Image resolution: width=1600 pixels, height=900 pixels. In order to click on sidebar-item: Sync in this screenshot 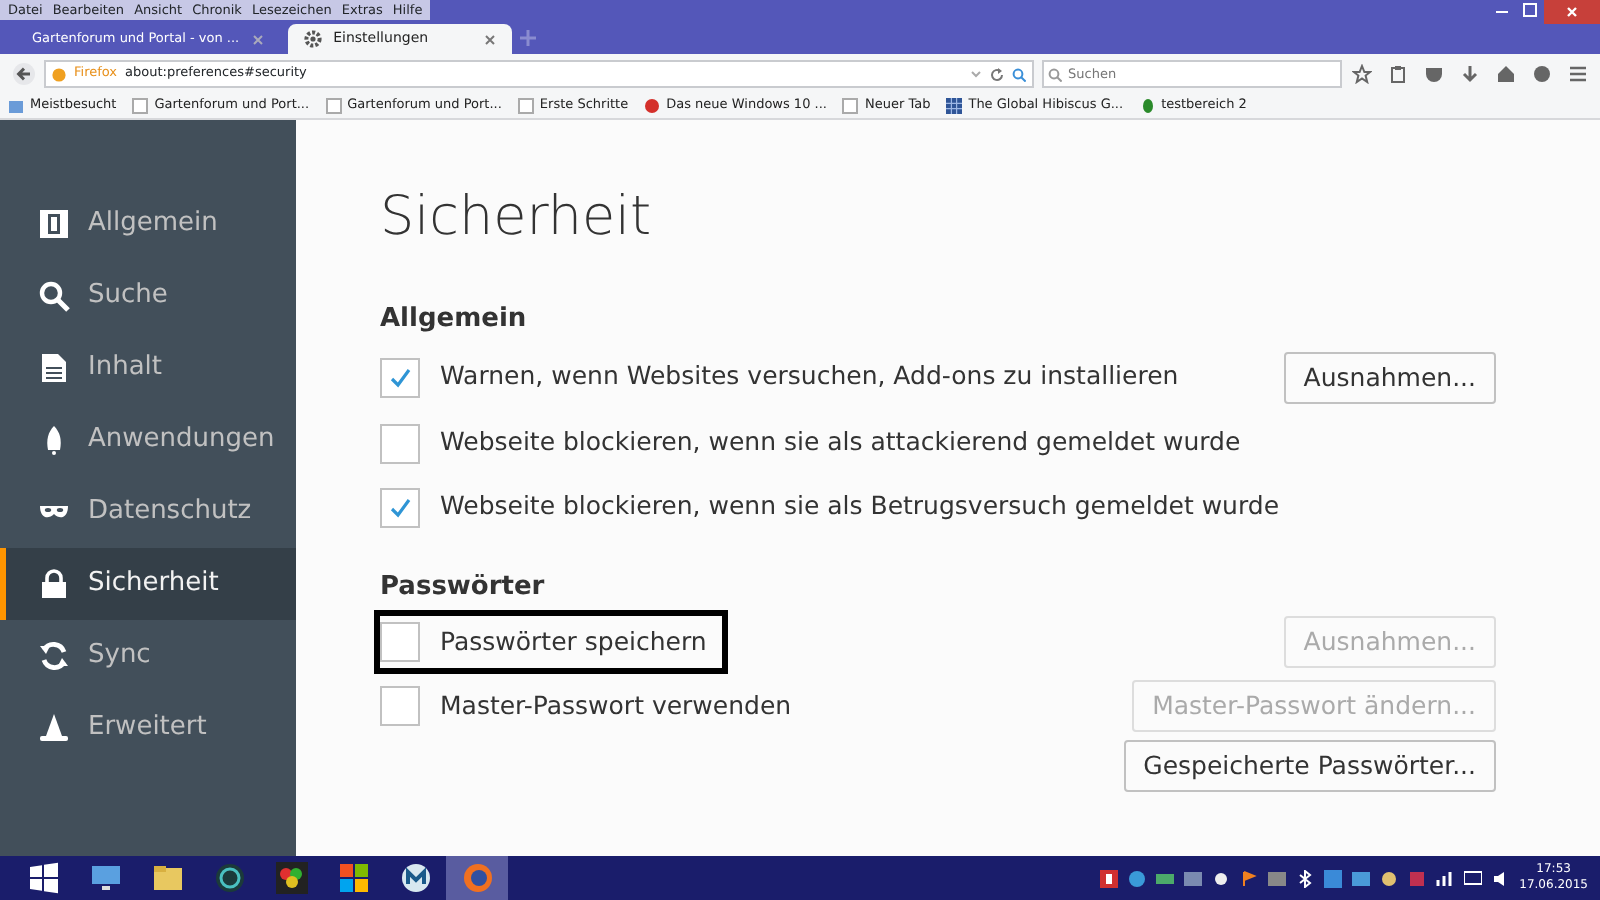, I will do `click(148, 656)`.